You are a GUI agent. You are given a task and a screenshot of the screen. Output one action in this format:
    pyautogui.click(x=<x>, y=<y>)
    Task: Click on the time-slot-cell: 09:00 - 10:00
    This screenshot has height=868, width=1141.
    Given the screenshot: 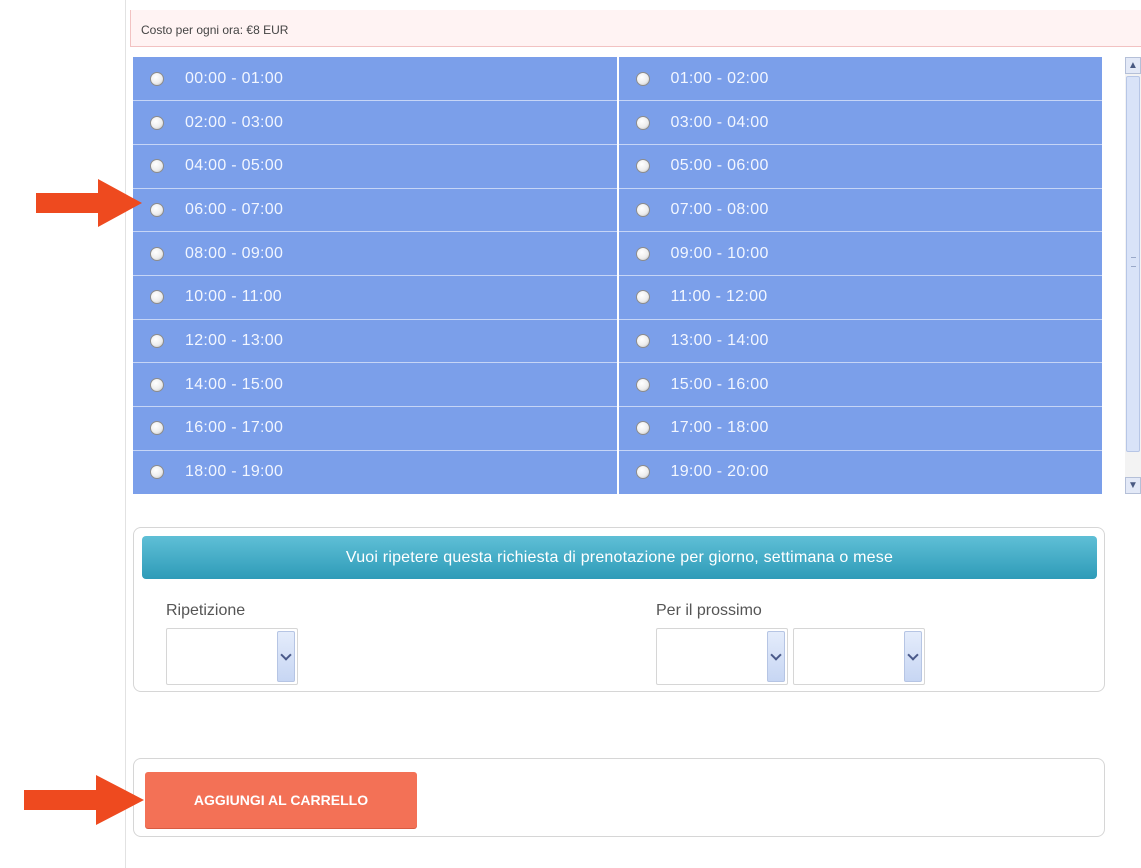 What is the action you would take?
    pyautogui.click(x=860, y=253)
    